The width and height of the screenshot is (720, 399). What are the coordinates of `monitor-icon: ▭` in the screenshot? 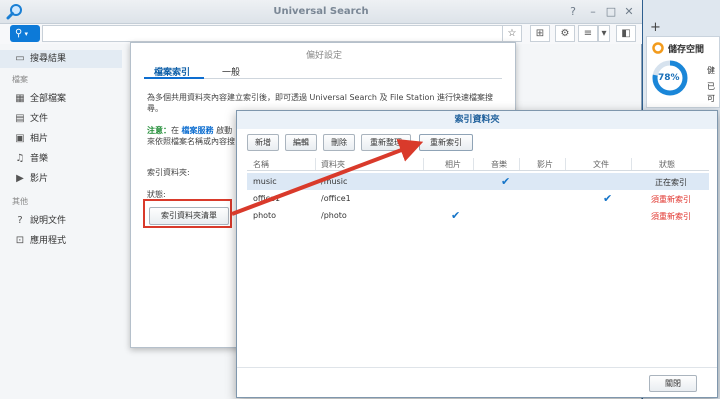 It's located at (20, 58).